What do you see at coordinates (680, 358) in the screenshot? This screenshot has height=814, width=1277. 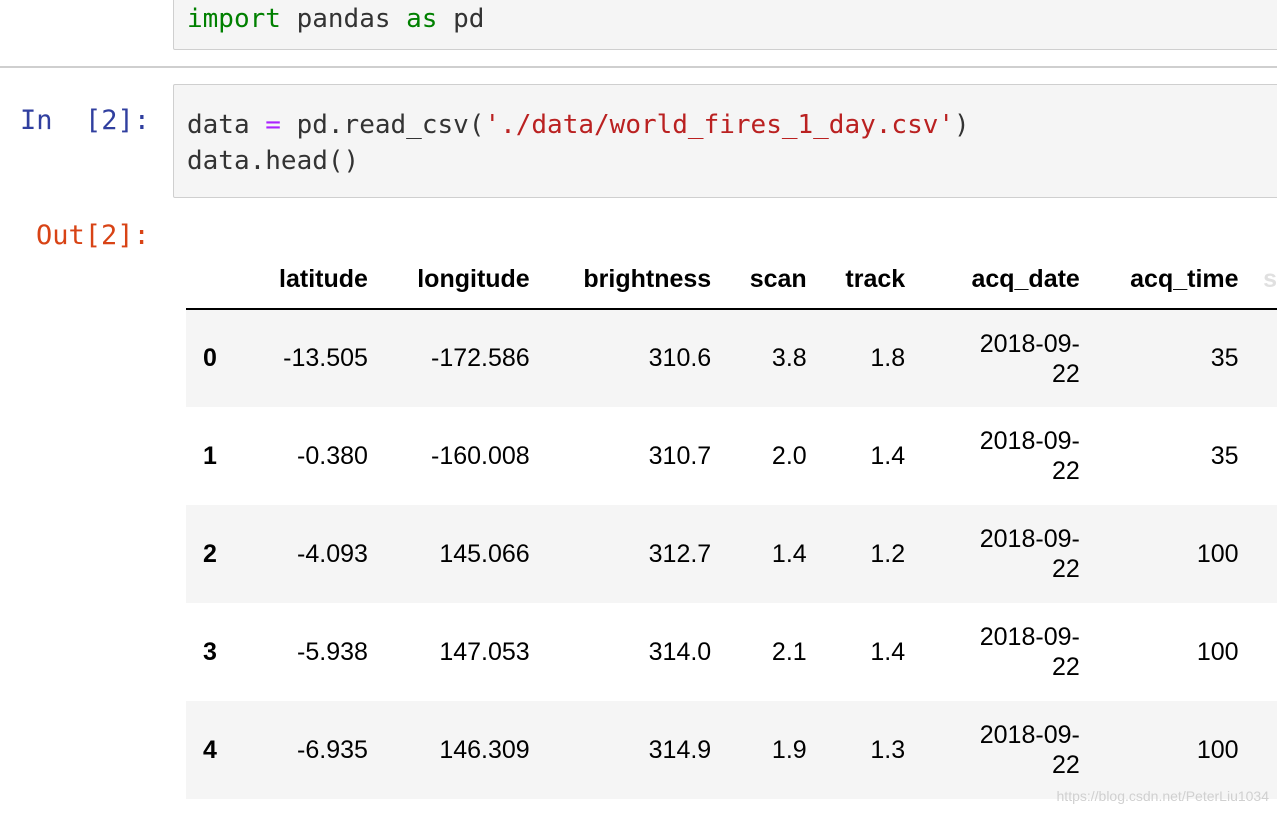 I see `cell-brightness: 310.6` at bounding box center [680, 358].